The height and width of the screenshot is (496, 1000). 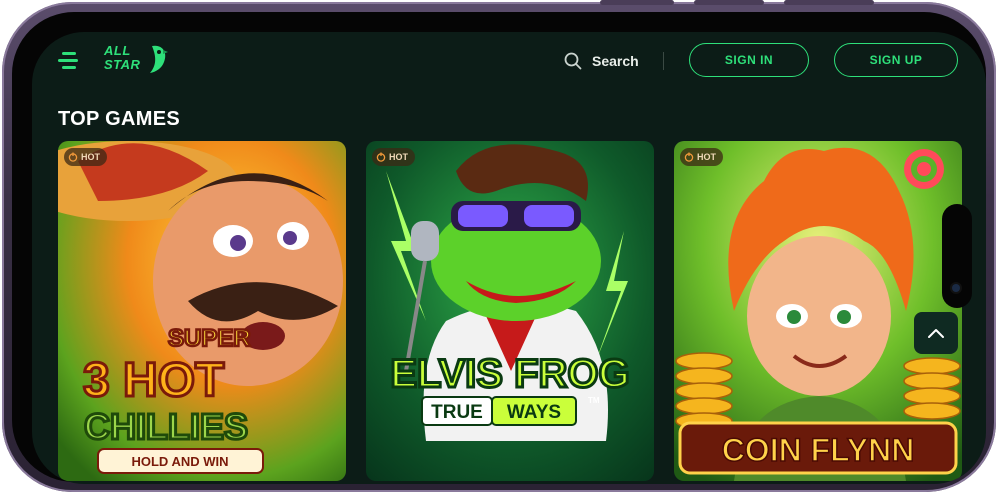 What do you see at coordinates (159, 59) in the screenshot?
I see `parrot-logo-icon` at bounding box center [159, 59].